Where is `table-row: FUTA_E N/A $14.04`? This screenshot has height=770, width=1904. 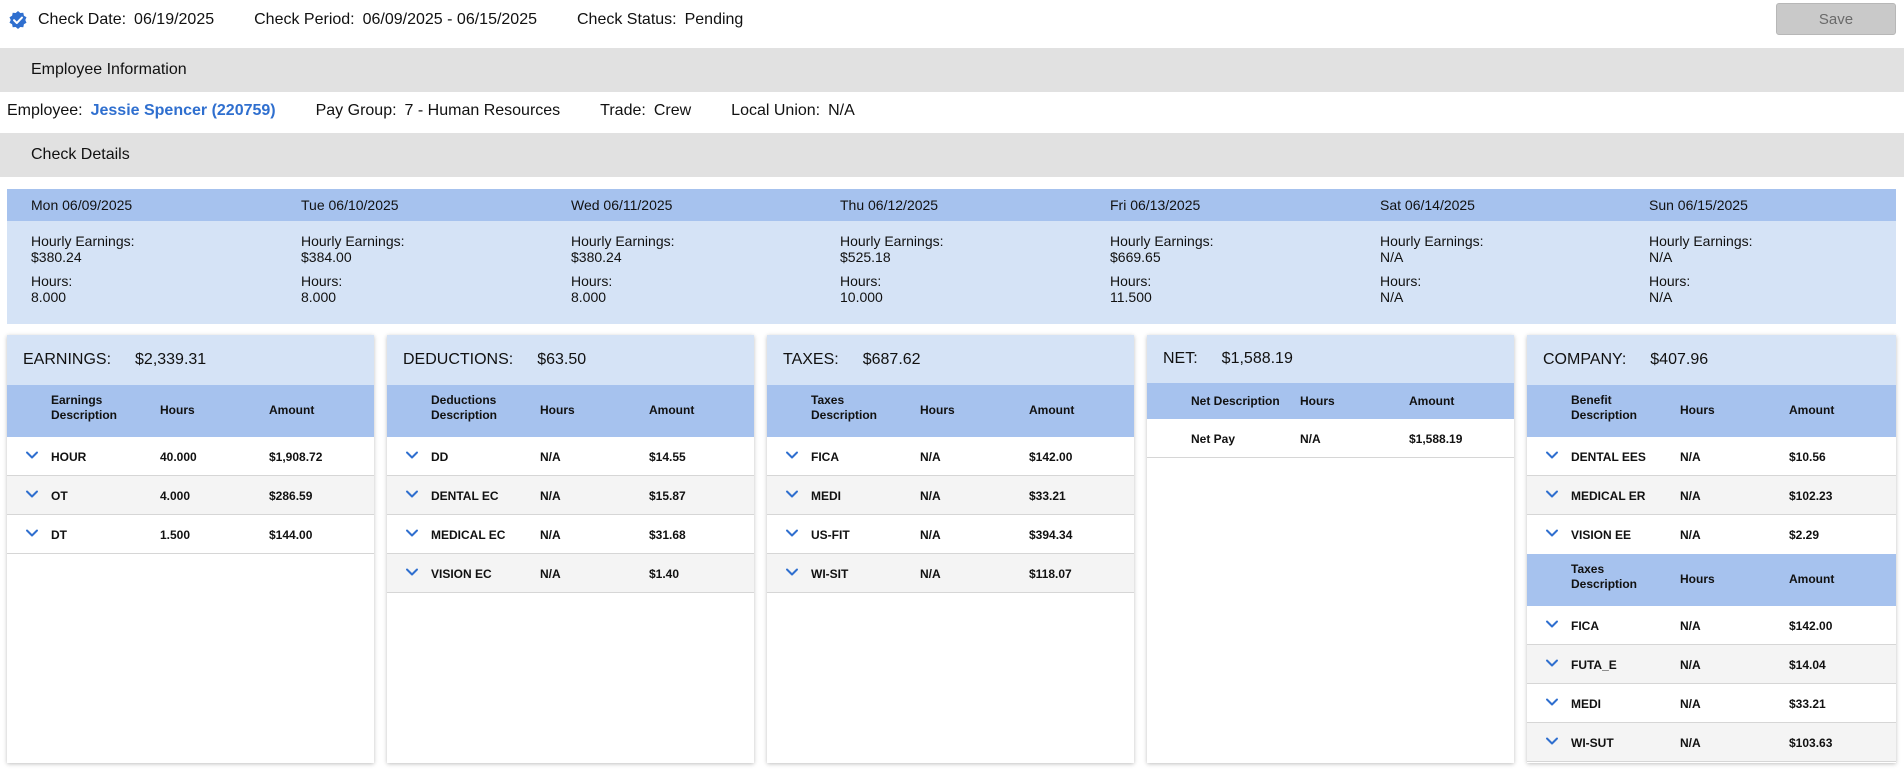
table-row: FUTA_E N/A $14.04 is located at coordinates (1711, 664).